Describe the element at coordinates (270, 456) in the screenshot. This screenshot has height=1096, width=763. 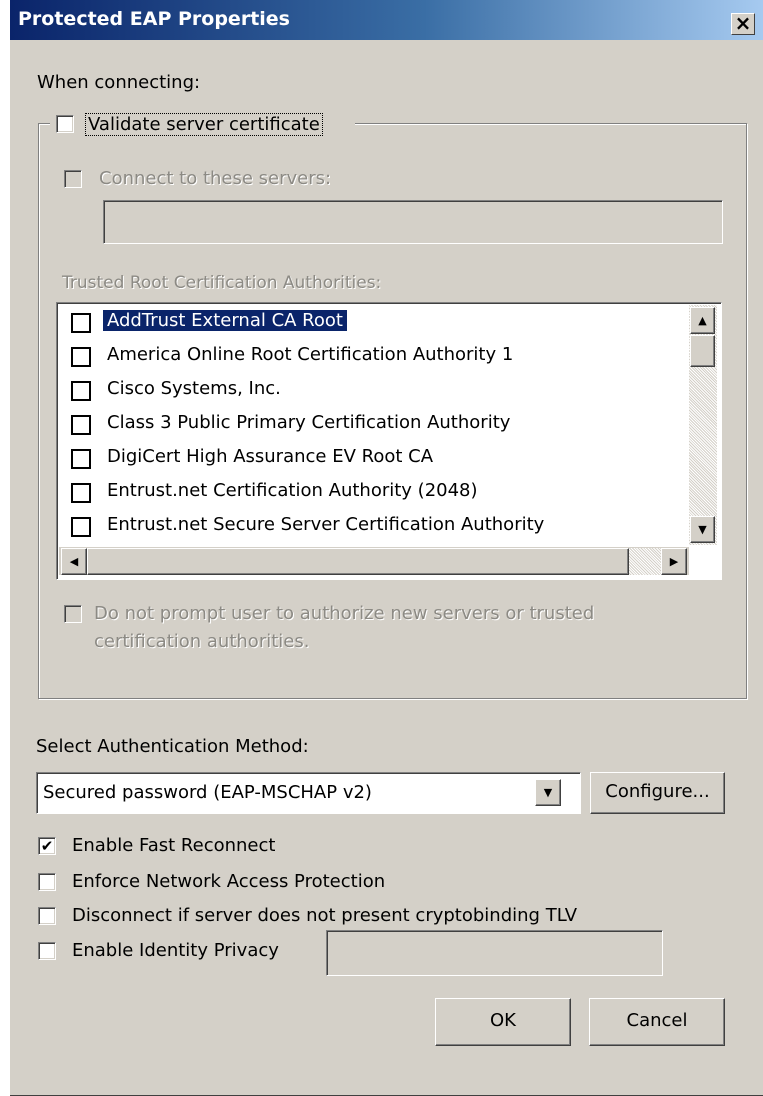
I see `cert-label: DigiCert High Assurance EV Root CA` at that location.